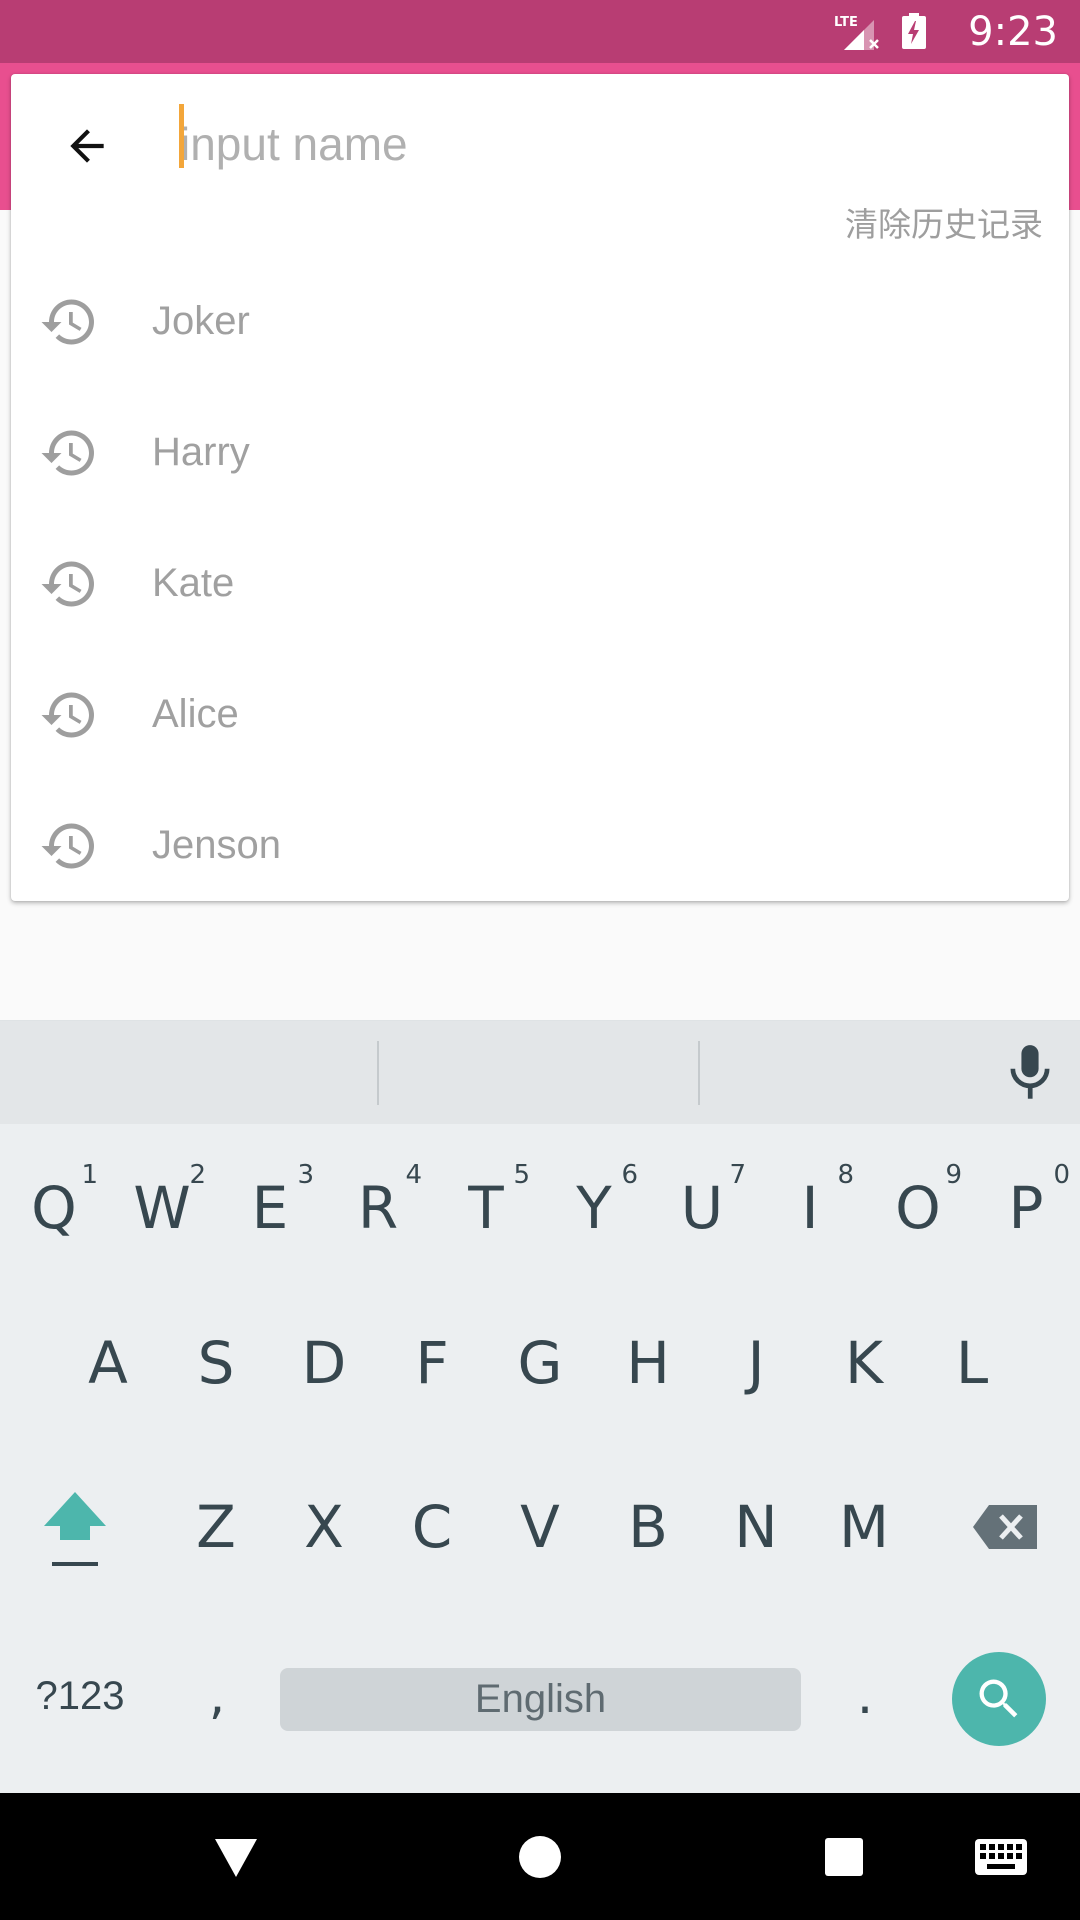 The image size is (1080, 1920). Describe the element at coordinates (856, 32) in the screenshot. I see `lte-signal-icon: LTE` at that location.